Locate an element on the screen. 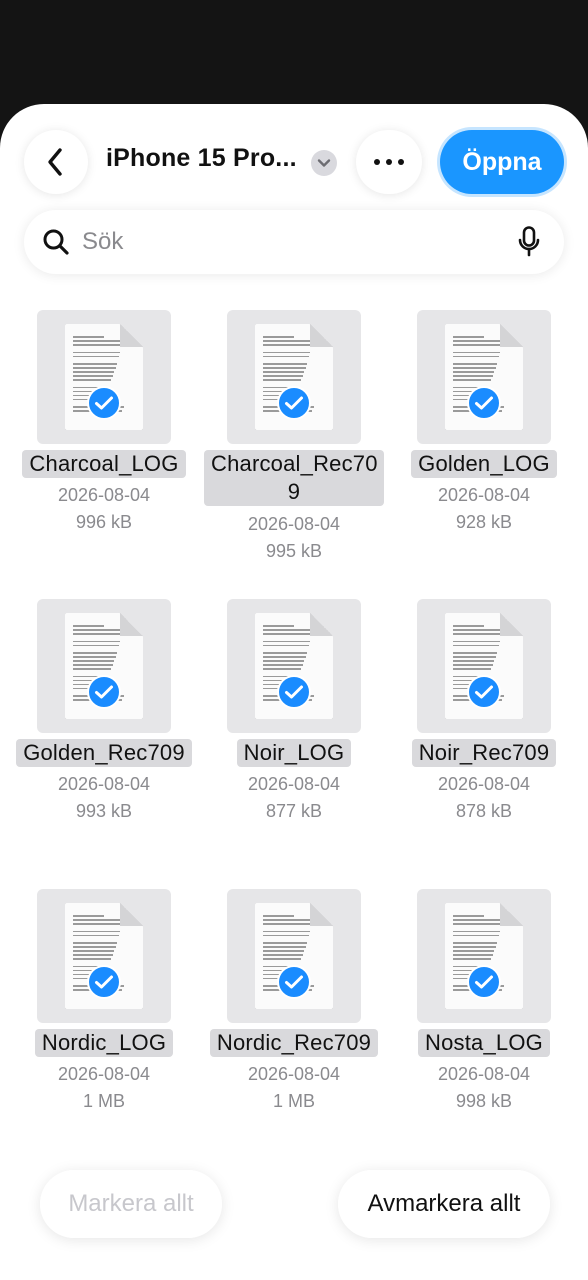  select-all-button: Markera allt is located at coordinates (131, 1204).